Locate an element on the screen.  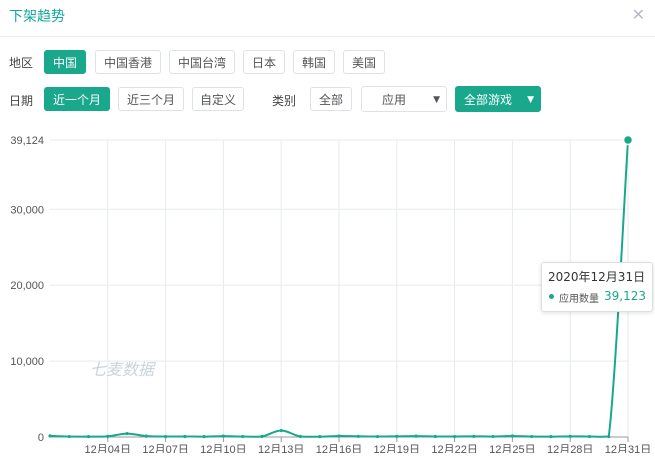
x-tick-label: 12月04日 is located at coordinates (108, 448).